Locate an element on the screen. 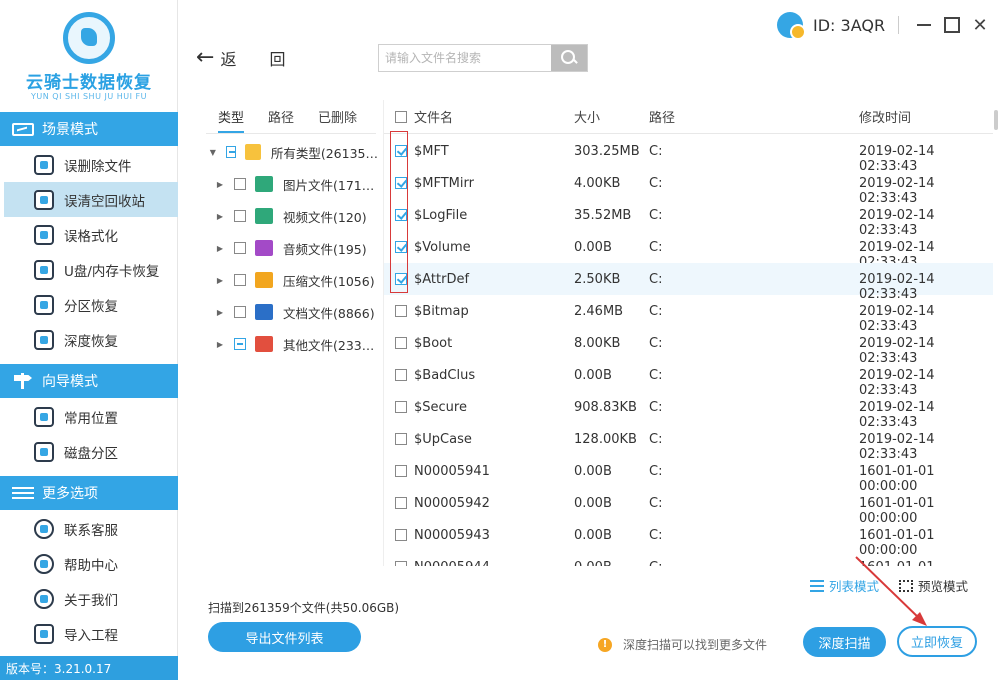  tree-node: ▶ 音频文件(195) is located at coordinates (292, 248).